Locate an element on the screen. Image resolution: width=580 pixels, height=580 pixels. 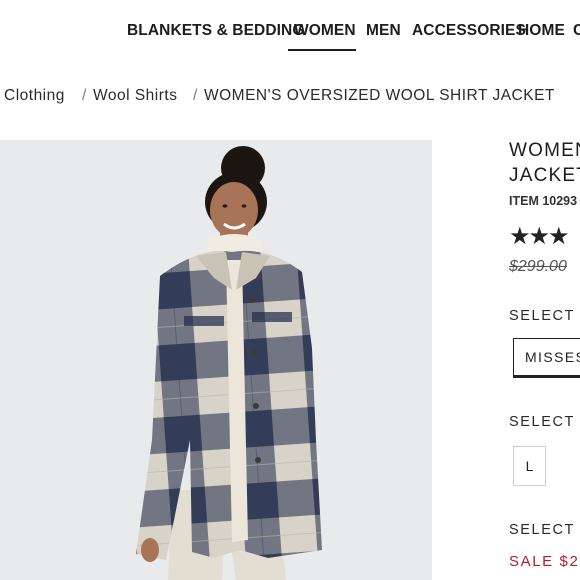
nav-item-home: HOME is located at coordinates (541, 31).